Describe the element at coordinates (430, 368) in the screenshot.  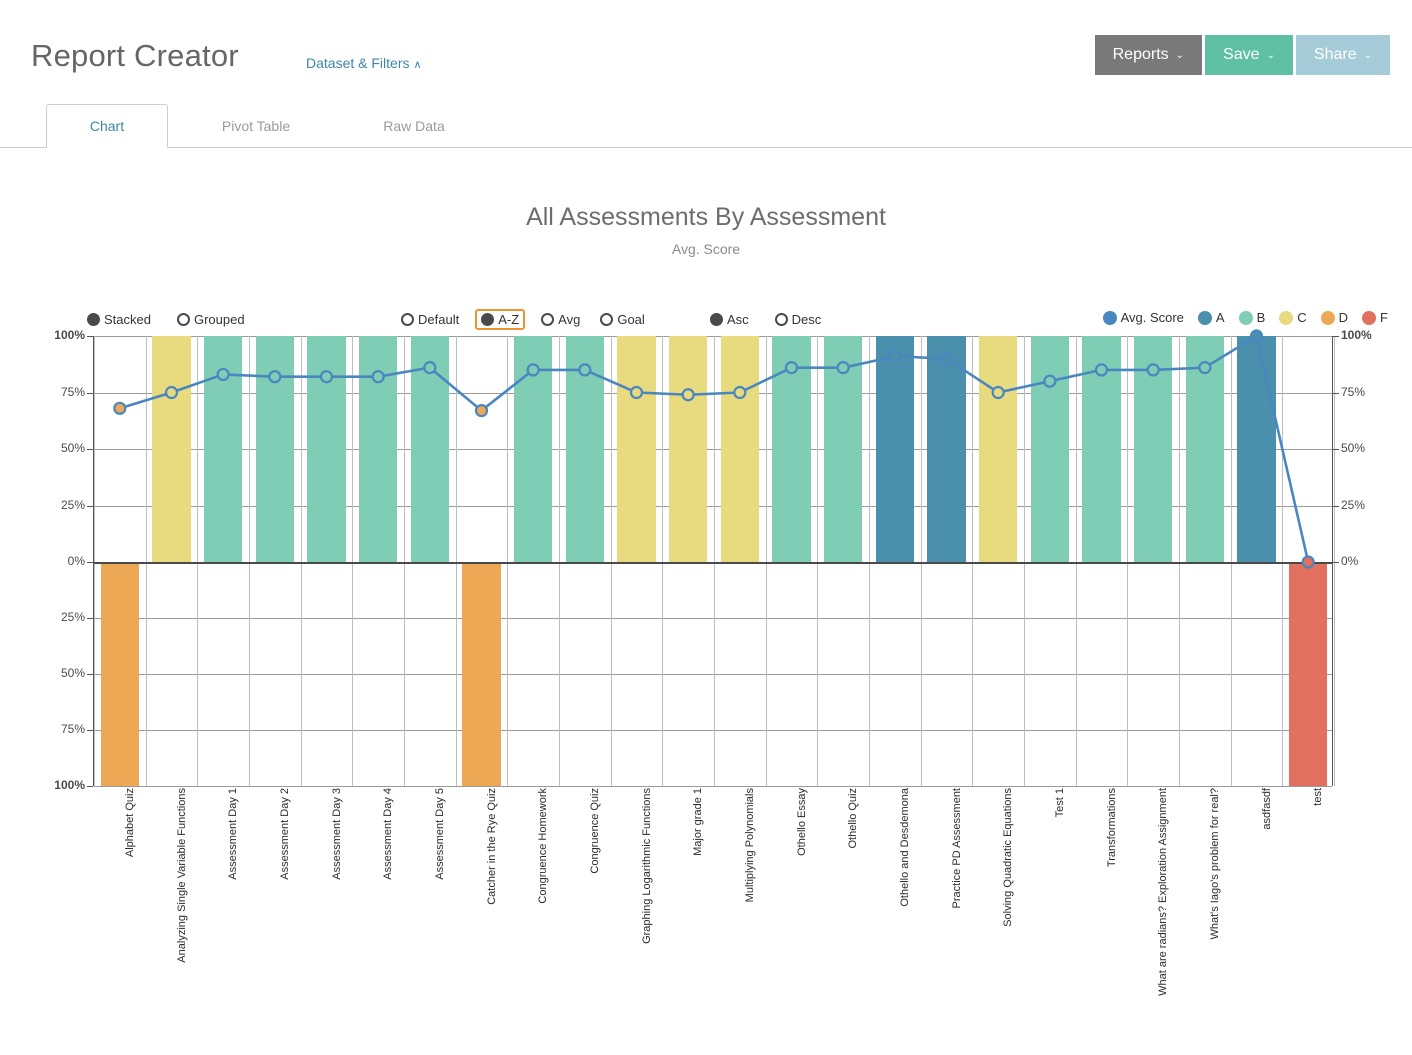
I see `line-data-point: Assessment Day 5: 86%` at that location.